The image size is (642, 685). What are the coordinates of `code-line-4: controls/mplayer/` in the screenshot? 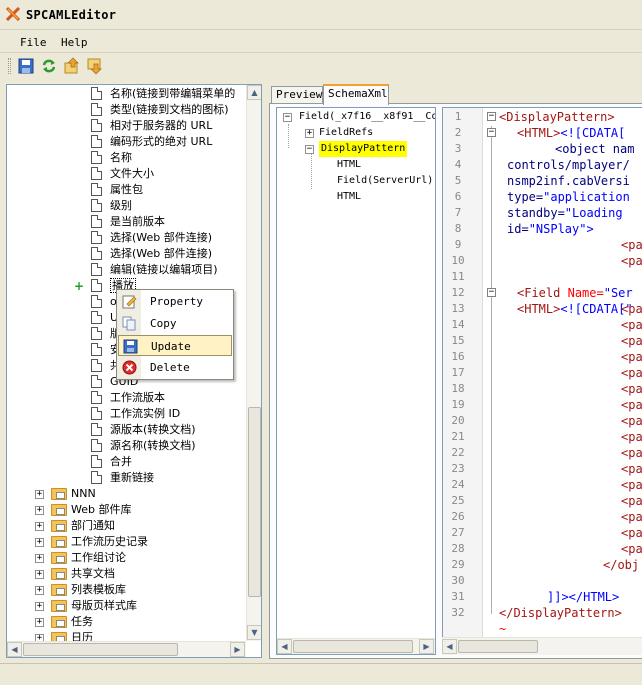 It's located at (568, 165).